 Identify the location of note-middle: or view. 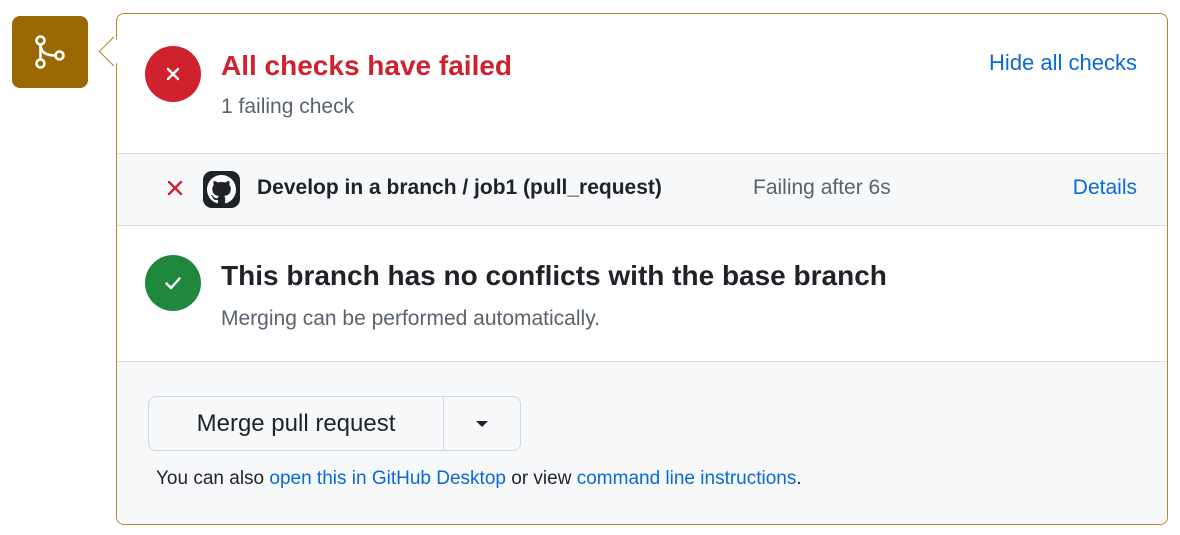
(541, 478).